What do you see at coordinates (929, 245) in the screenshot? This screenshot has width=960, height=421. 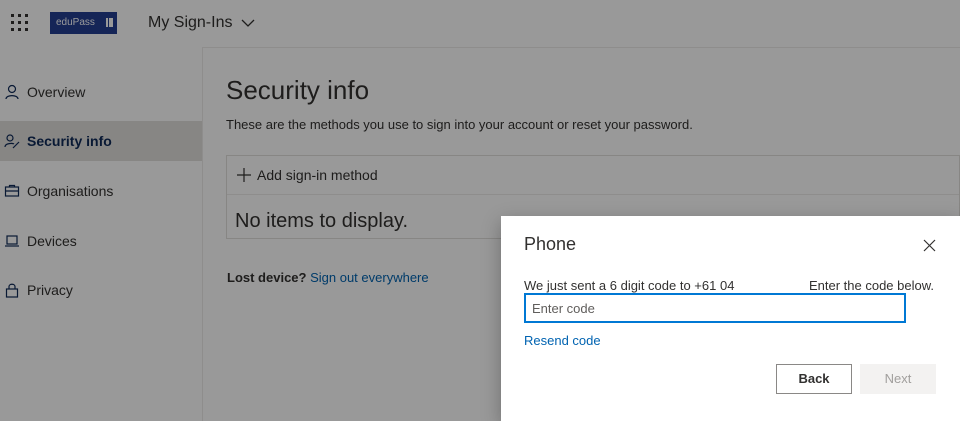 I see `close-icon` at bounding box center [929, 245].